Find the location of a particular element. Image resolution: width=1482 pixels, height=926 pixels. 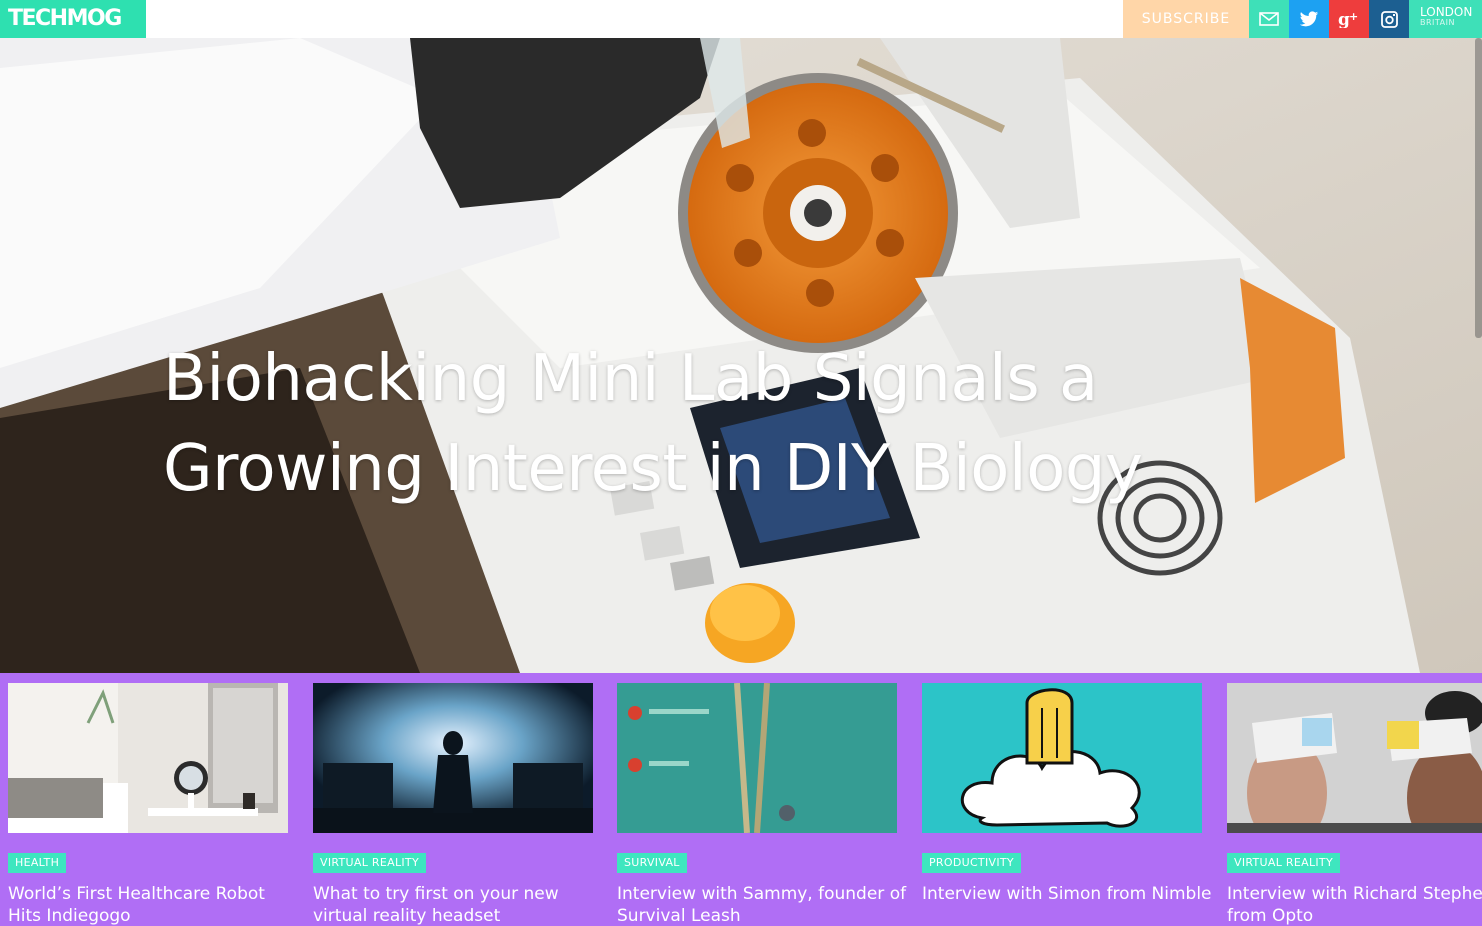

top-navigation-bar: TECHMOG SUBSCRIBE g + LONDON BRITAIN is located at coordinates (741, 19).